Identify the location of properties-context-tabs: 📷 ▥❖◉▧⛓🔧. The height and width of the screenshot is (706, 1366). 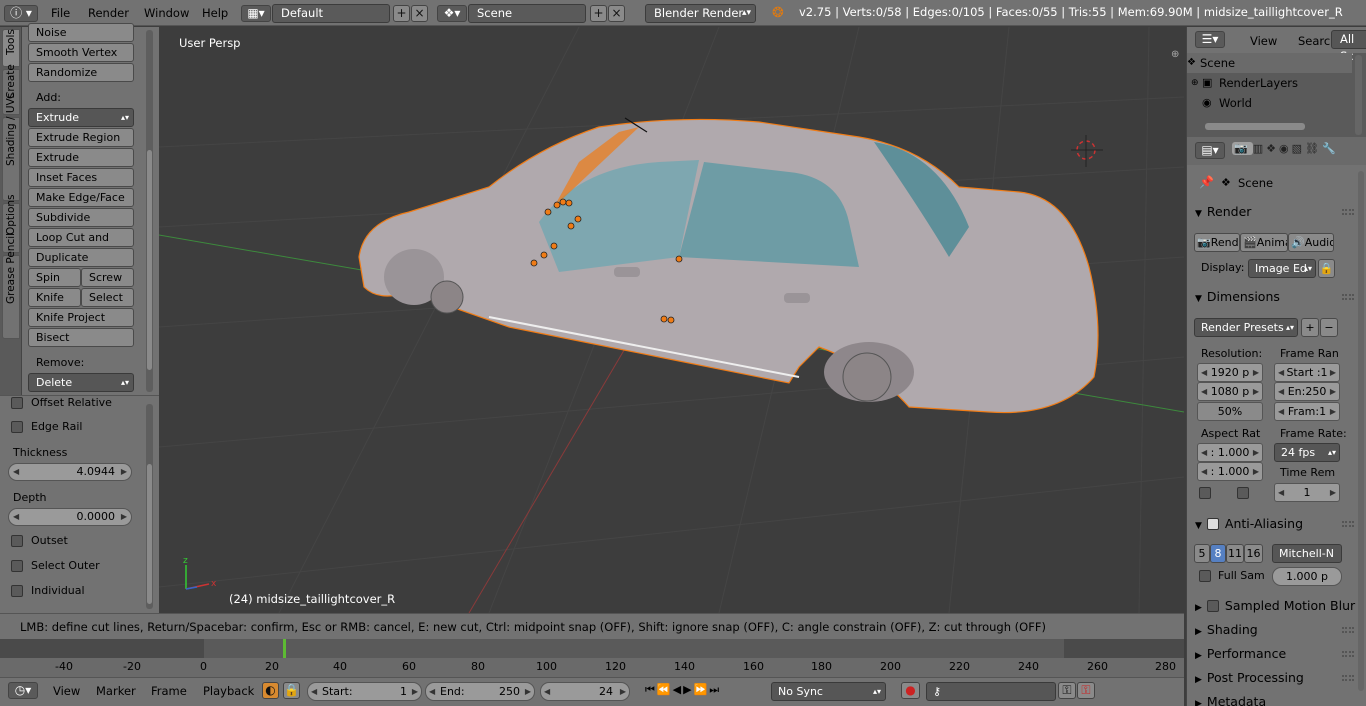
(1299, 151).